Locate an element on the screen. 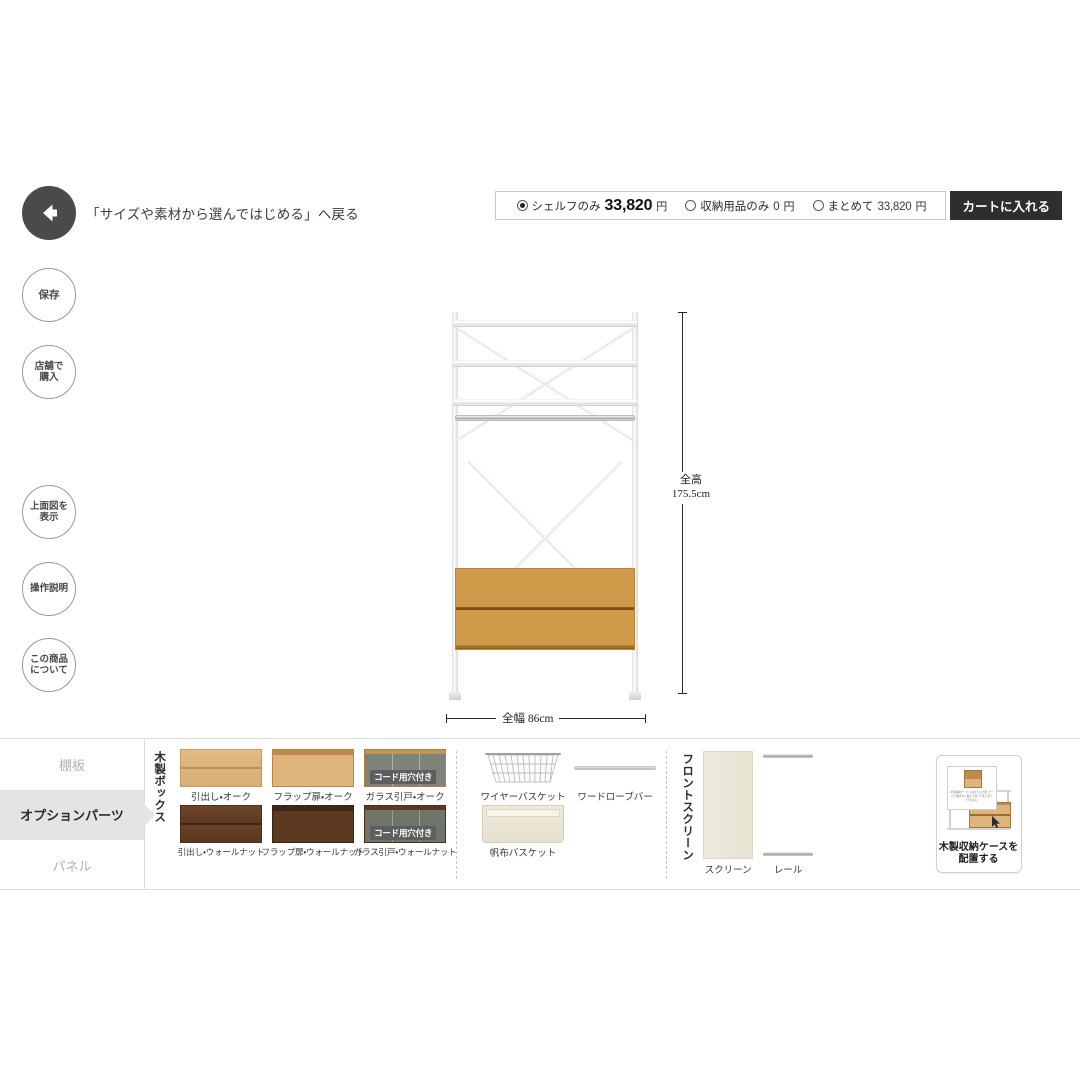  part-rail: レール is located at coordinates (788, 813).